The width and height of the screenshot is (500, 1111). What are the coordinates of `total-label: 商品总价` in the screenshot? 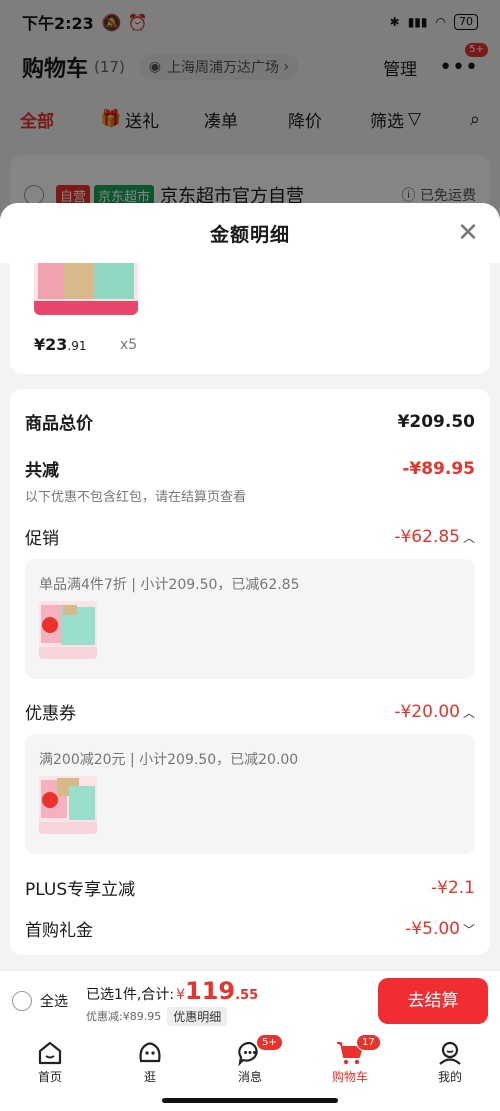 It's located at (59, 424).